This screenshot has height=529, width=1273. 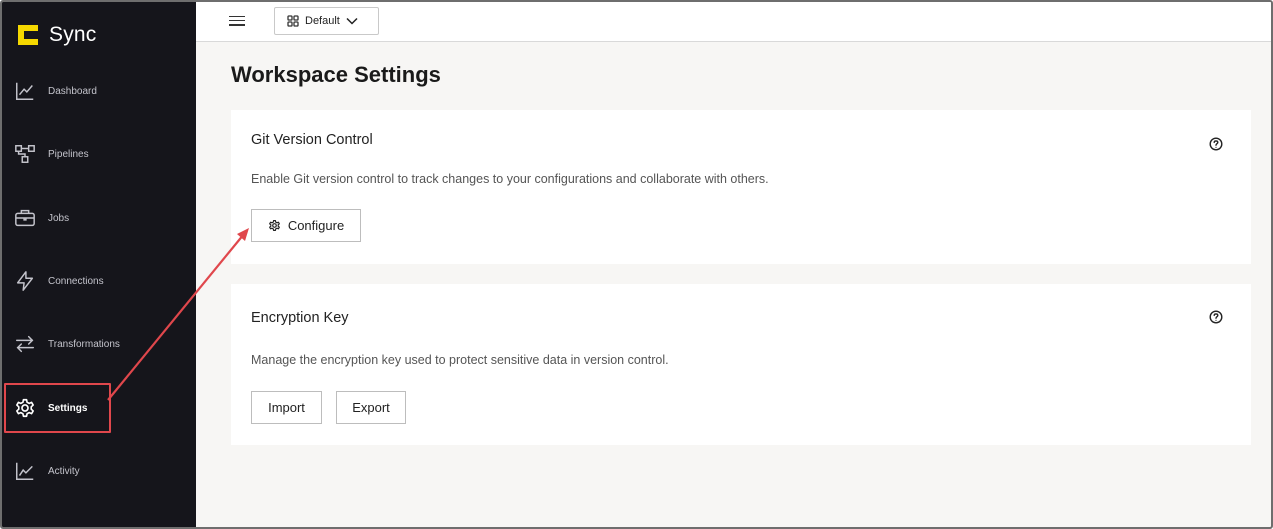 I want to click on sidebar-item-transformations: Transformations, so click(x=99, y=344).